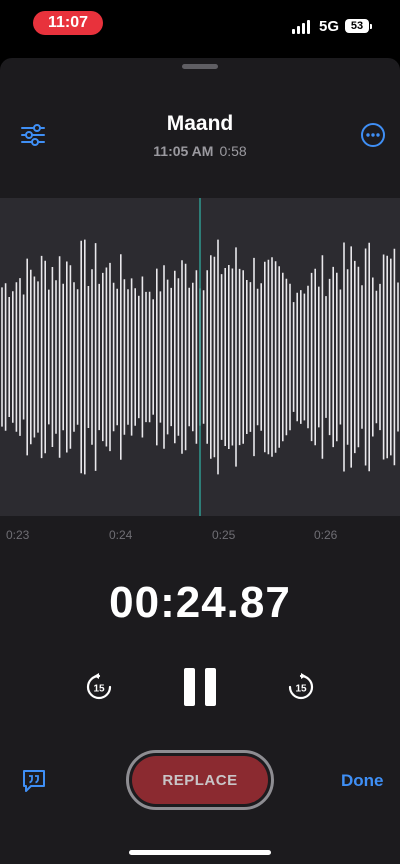 This screenshot has width=400, height=864. Describe the element at coordinates (302, 27) in the screenshot. I see `cellular-signal-icon` at that location.